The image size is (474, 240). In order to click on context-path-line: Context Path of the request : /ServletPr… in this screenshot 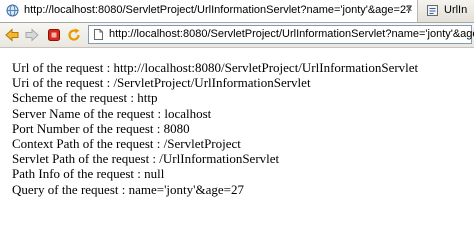, I will do `click(126, 144)`.